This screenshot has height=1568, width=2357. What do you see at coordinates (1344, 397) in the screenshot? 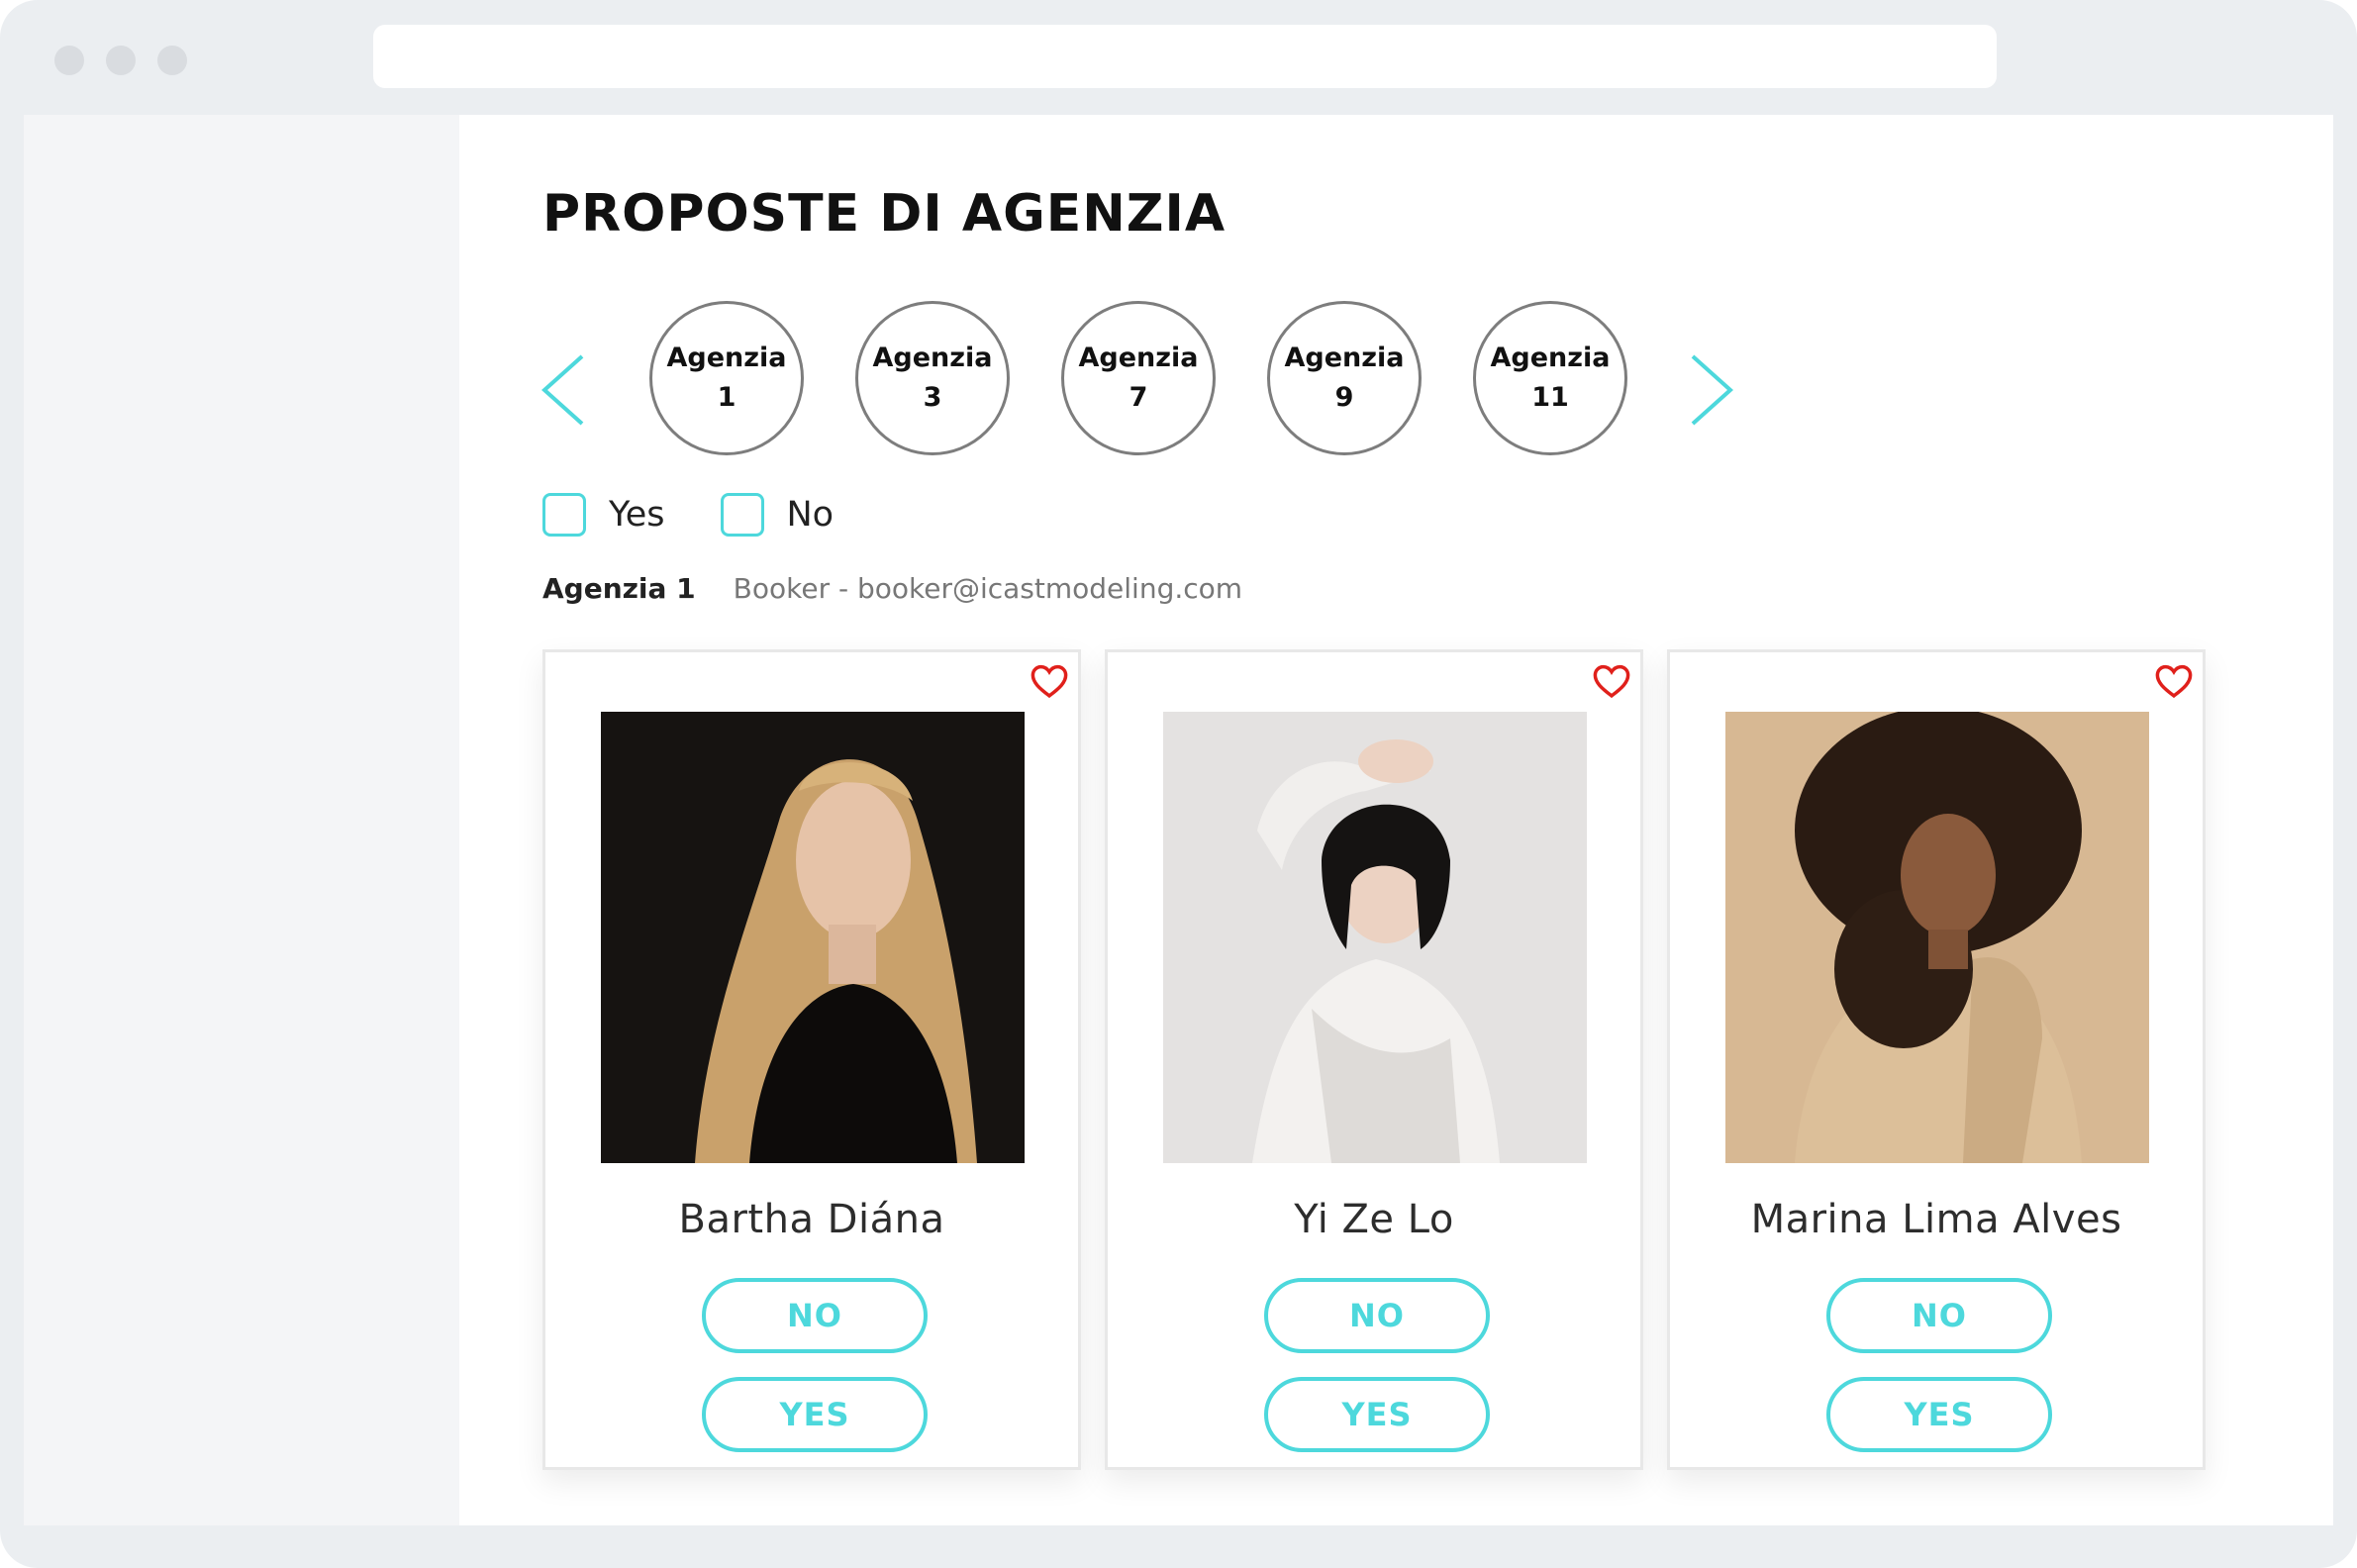
I see `agency-tab-number: 9` at bounding box center [1344, 397].